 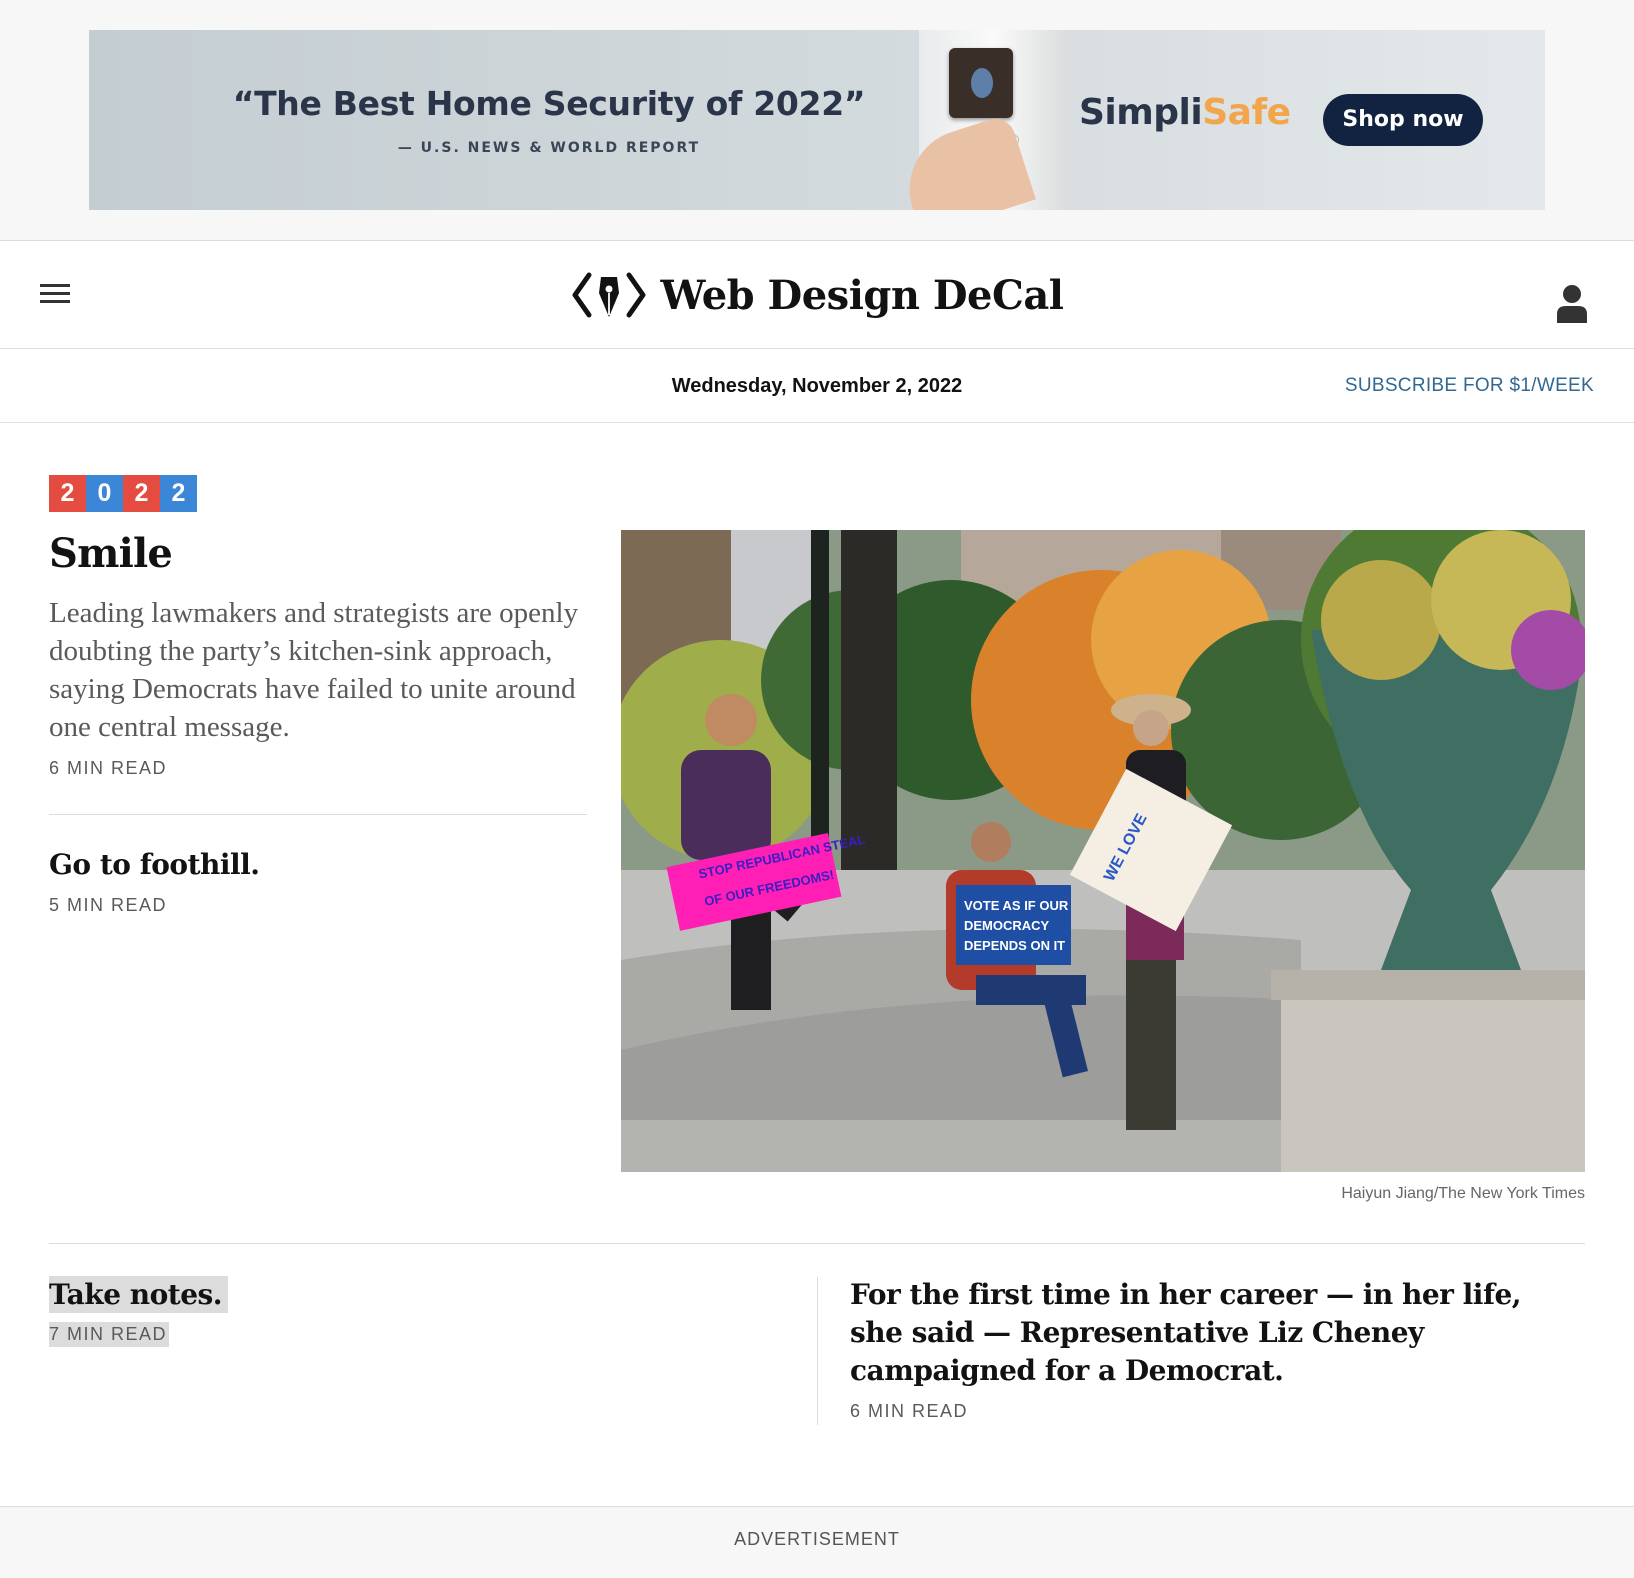 I want to click on ad-brand-part2: Safe, so click(x=1246, y=112).